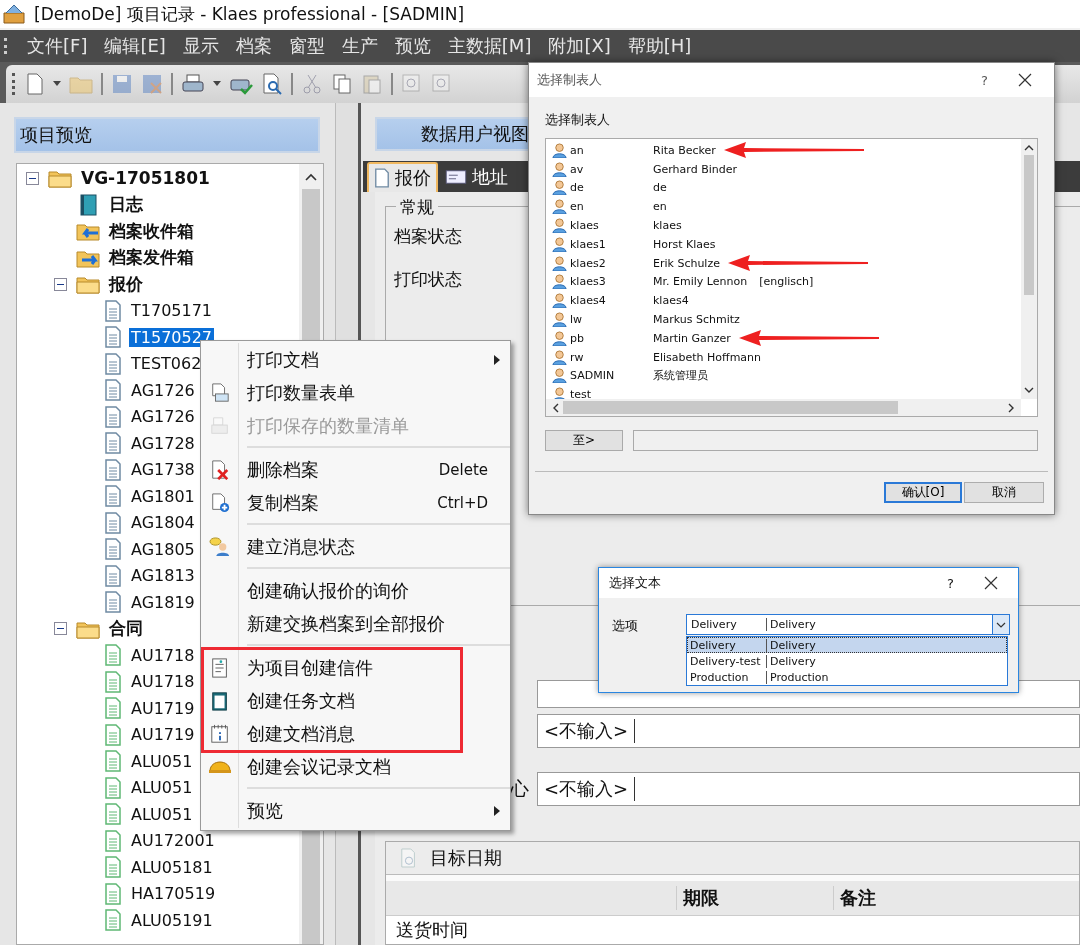 The width and height of the screenshot is (1080, 945). Describe the element at coordinates (625, 626) in the screenshot. I see `field-label: 选项` at that location.